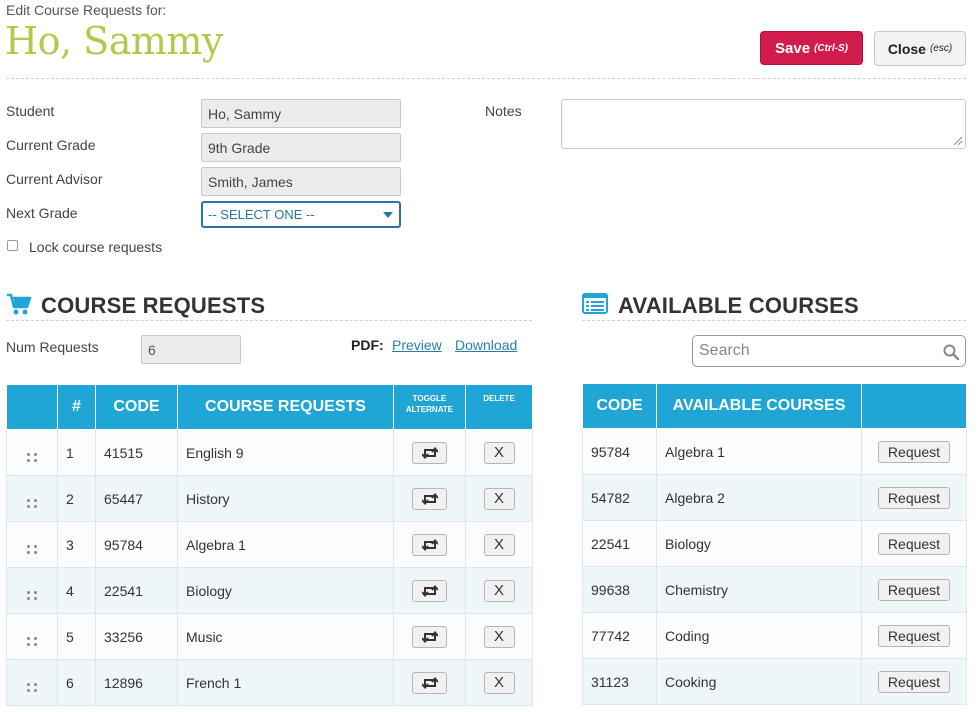 This screenshot has width=978, height=712. I want to click on course-request-row: 2 65447 History X, so click(269, 498).